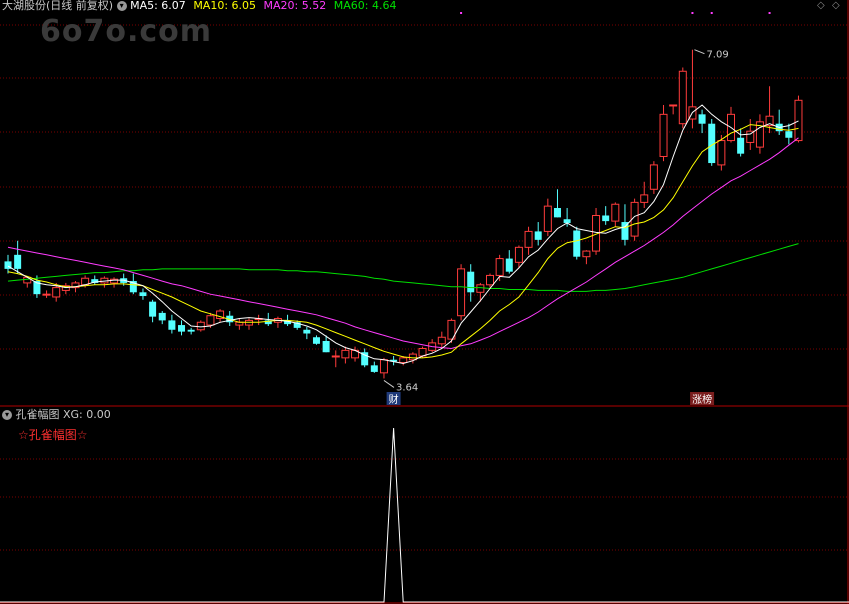 The width and height of the screenshot is (849, 604). I want to click on watermark: 6o7o.com, so click(126, 31).